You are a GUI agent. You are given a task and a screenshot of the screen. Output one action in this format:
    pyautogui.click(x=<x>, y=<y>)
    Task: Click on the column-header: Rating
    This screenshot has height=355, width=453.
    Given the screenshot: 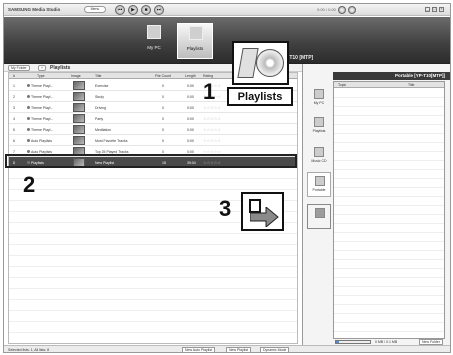 What is the action you would take?
    pyautogui.click(x=208, y=76)
    